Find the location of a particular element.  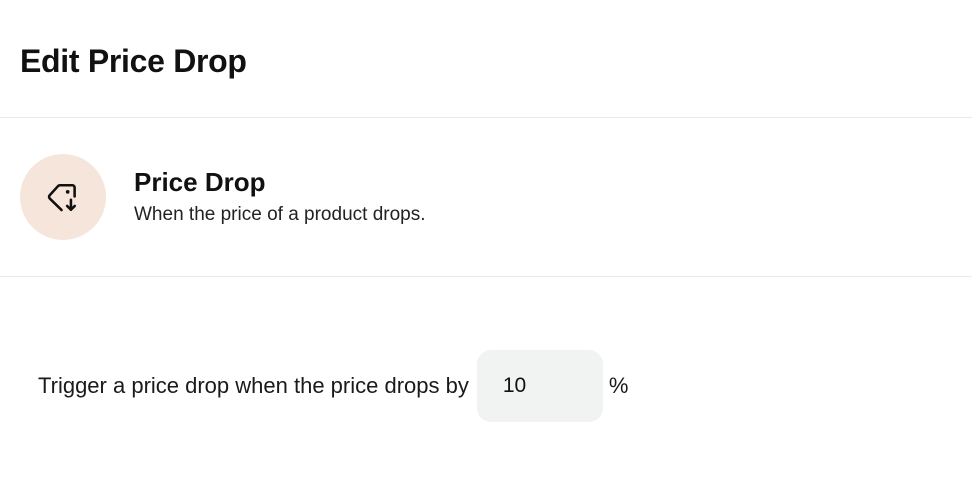

tag-down-arrow-icon is located at coordinates (62, 197).